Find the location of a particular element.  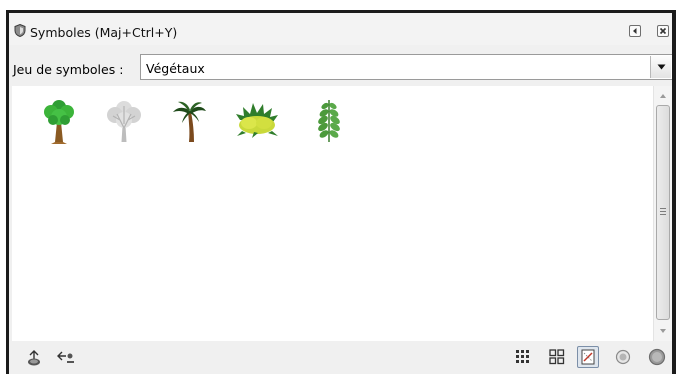

collapse-button is located at coordinates (635, 31).